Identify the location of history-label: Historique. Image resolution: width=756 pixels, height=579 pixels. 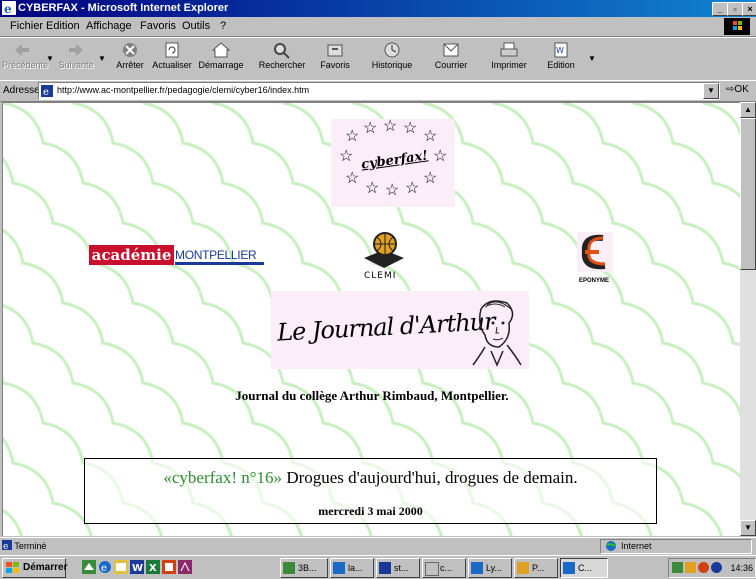
(392, 65).